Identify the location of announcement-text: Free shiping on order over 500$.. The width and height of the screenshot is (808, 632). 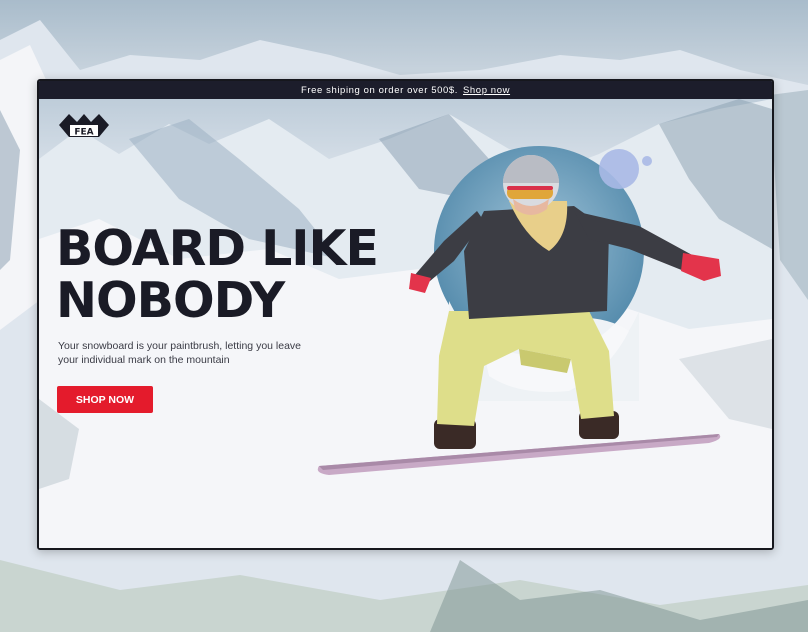
(379, 90).